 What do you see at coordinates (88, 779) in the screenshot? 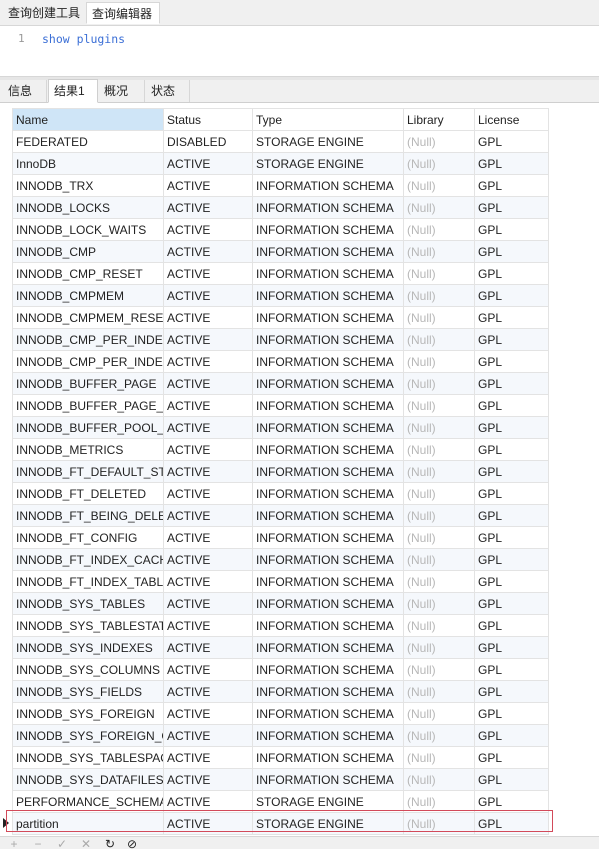
I see `cell-name: INNODB_SYS_DATAFILES` at bounding box center [88, 779].